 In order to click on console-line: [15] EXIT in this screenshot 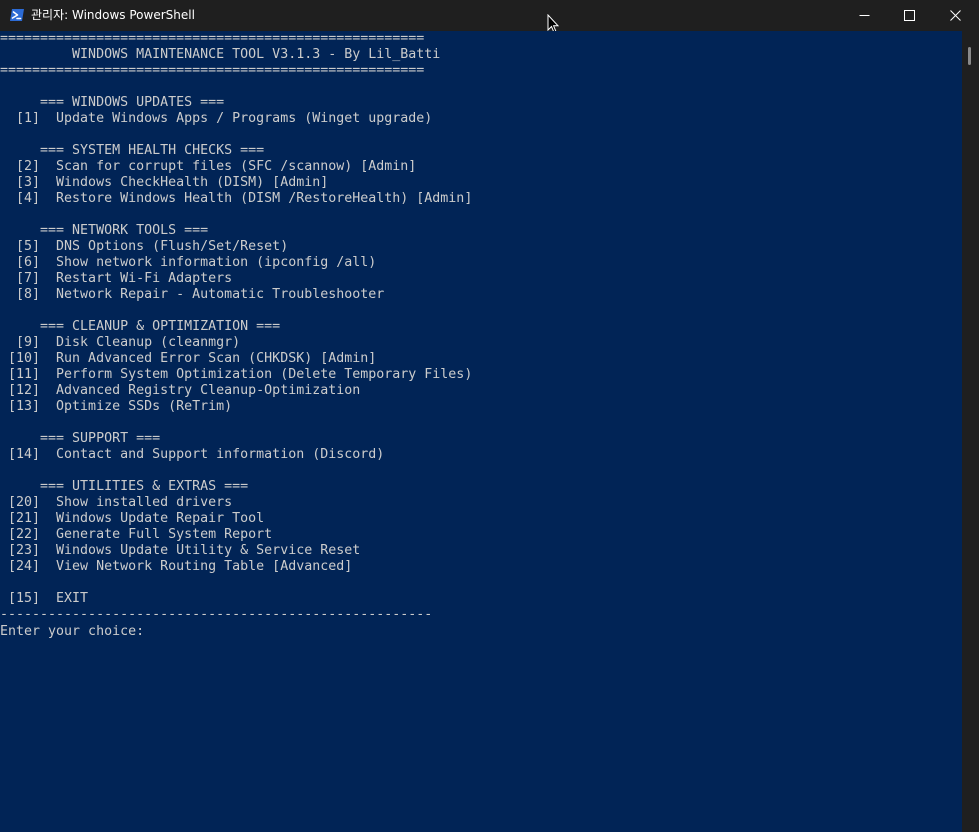, I will do `click(44, 598)`.